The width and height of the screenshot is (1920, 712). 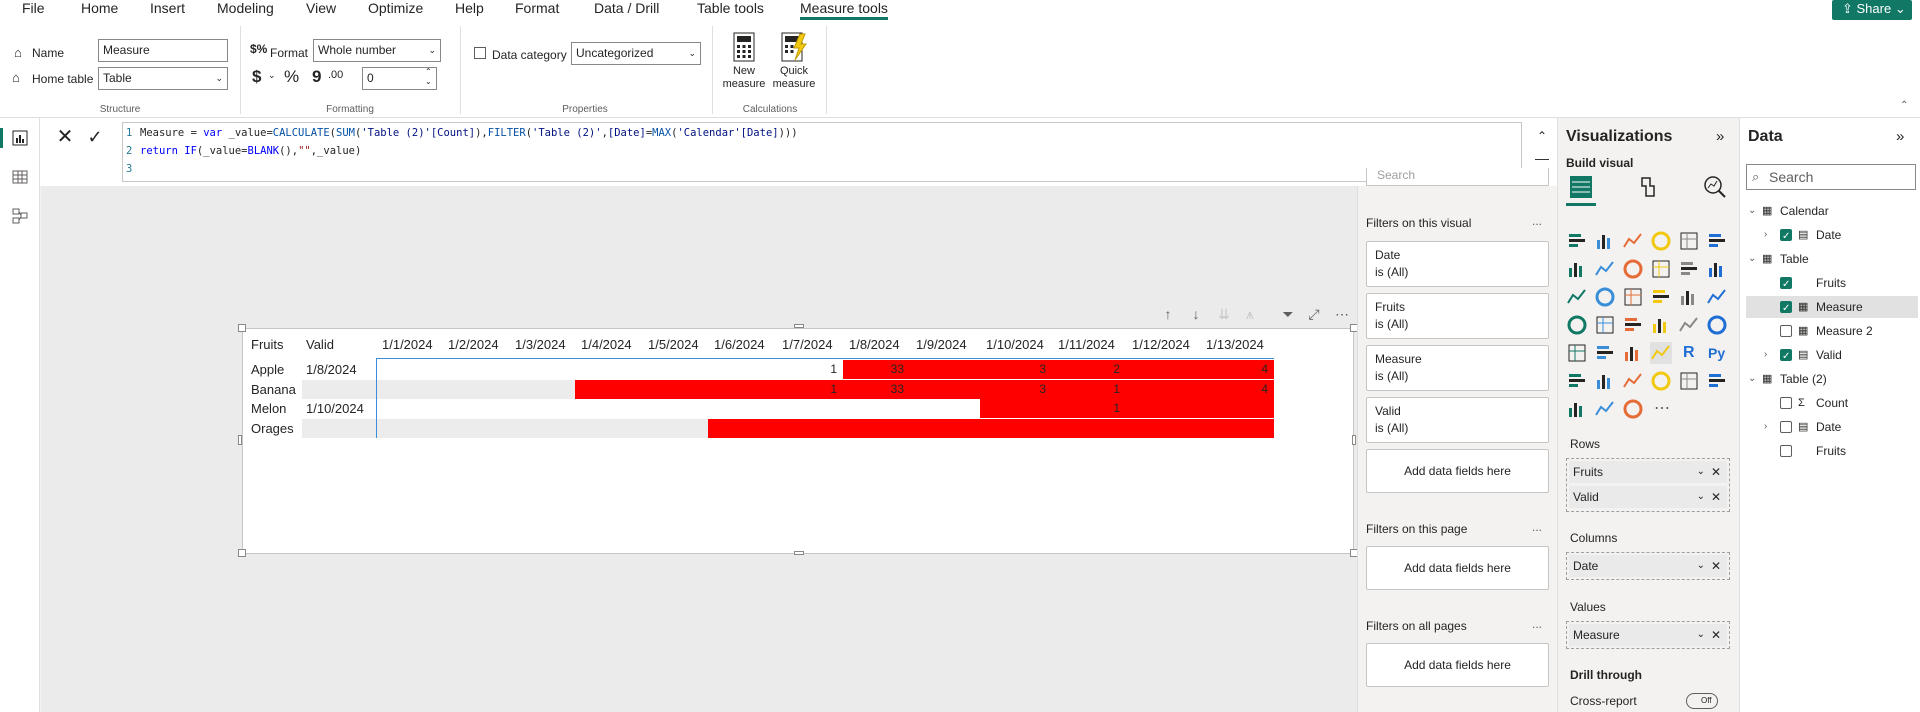 I want to click on area-chart-icon, so click(x=1605, y=269).